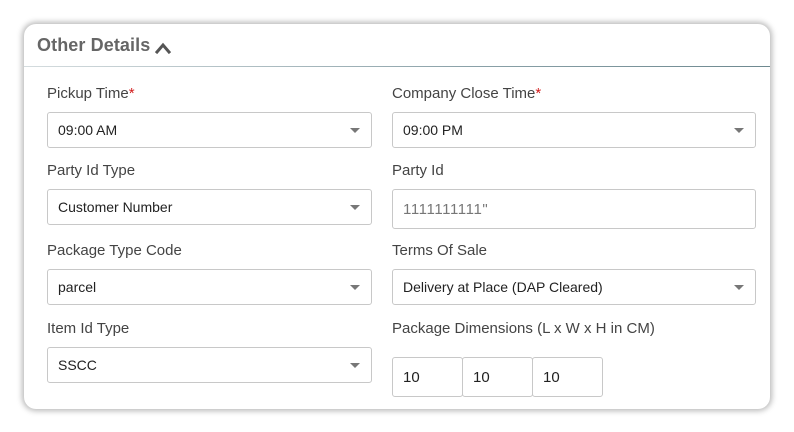 The height and width of the screenshot is (432, 794). I want to click on party-id-input: 1111111111", so click(574, 209).